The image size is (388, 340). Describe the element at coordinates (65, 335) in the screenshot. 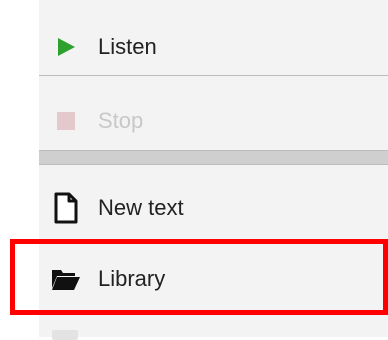

I see `partial-icon` at that location.